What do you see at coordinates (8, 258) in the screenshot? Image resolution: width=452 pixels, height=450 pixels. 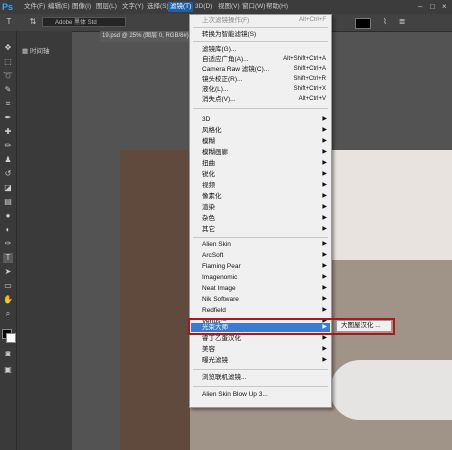 I see `type-tool-icon: T` at bounding box center [8, 258].